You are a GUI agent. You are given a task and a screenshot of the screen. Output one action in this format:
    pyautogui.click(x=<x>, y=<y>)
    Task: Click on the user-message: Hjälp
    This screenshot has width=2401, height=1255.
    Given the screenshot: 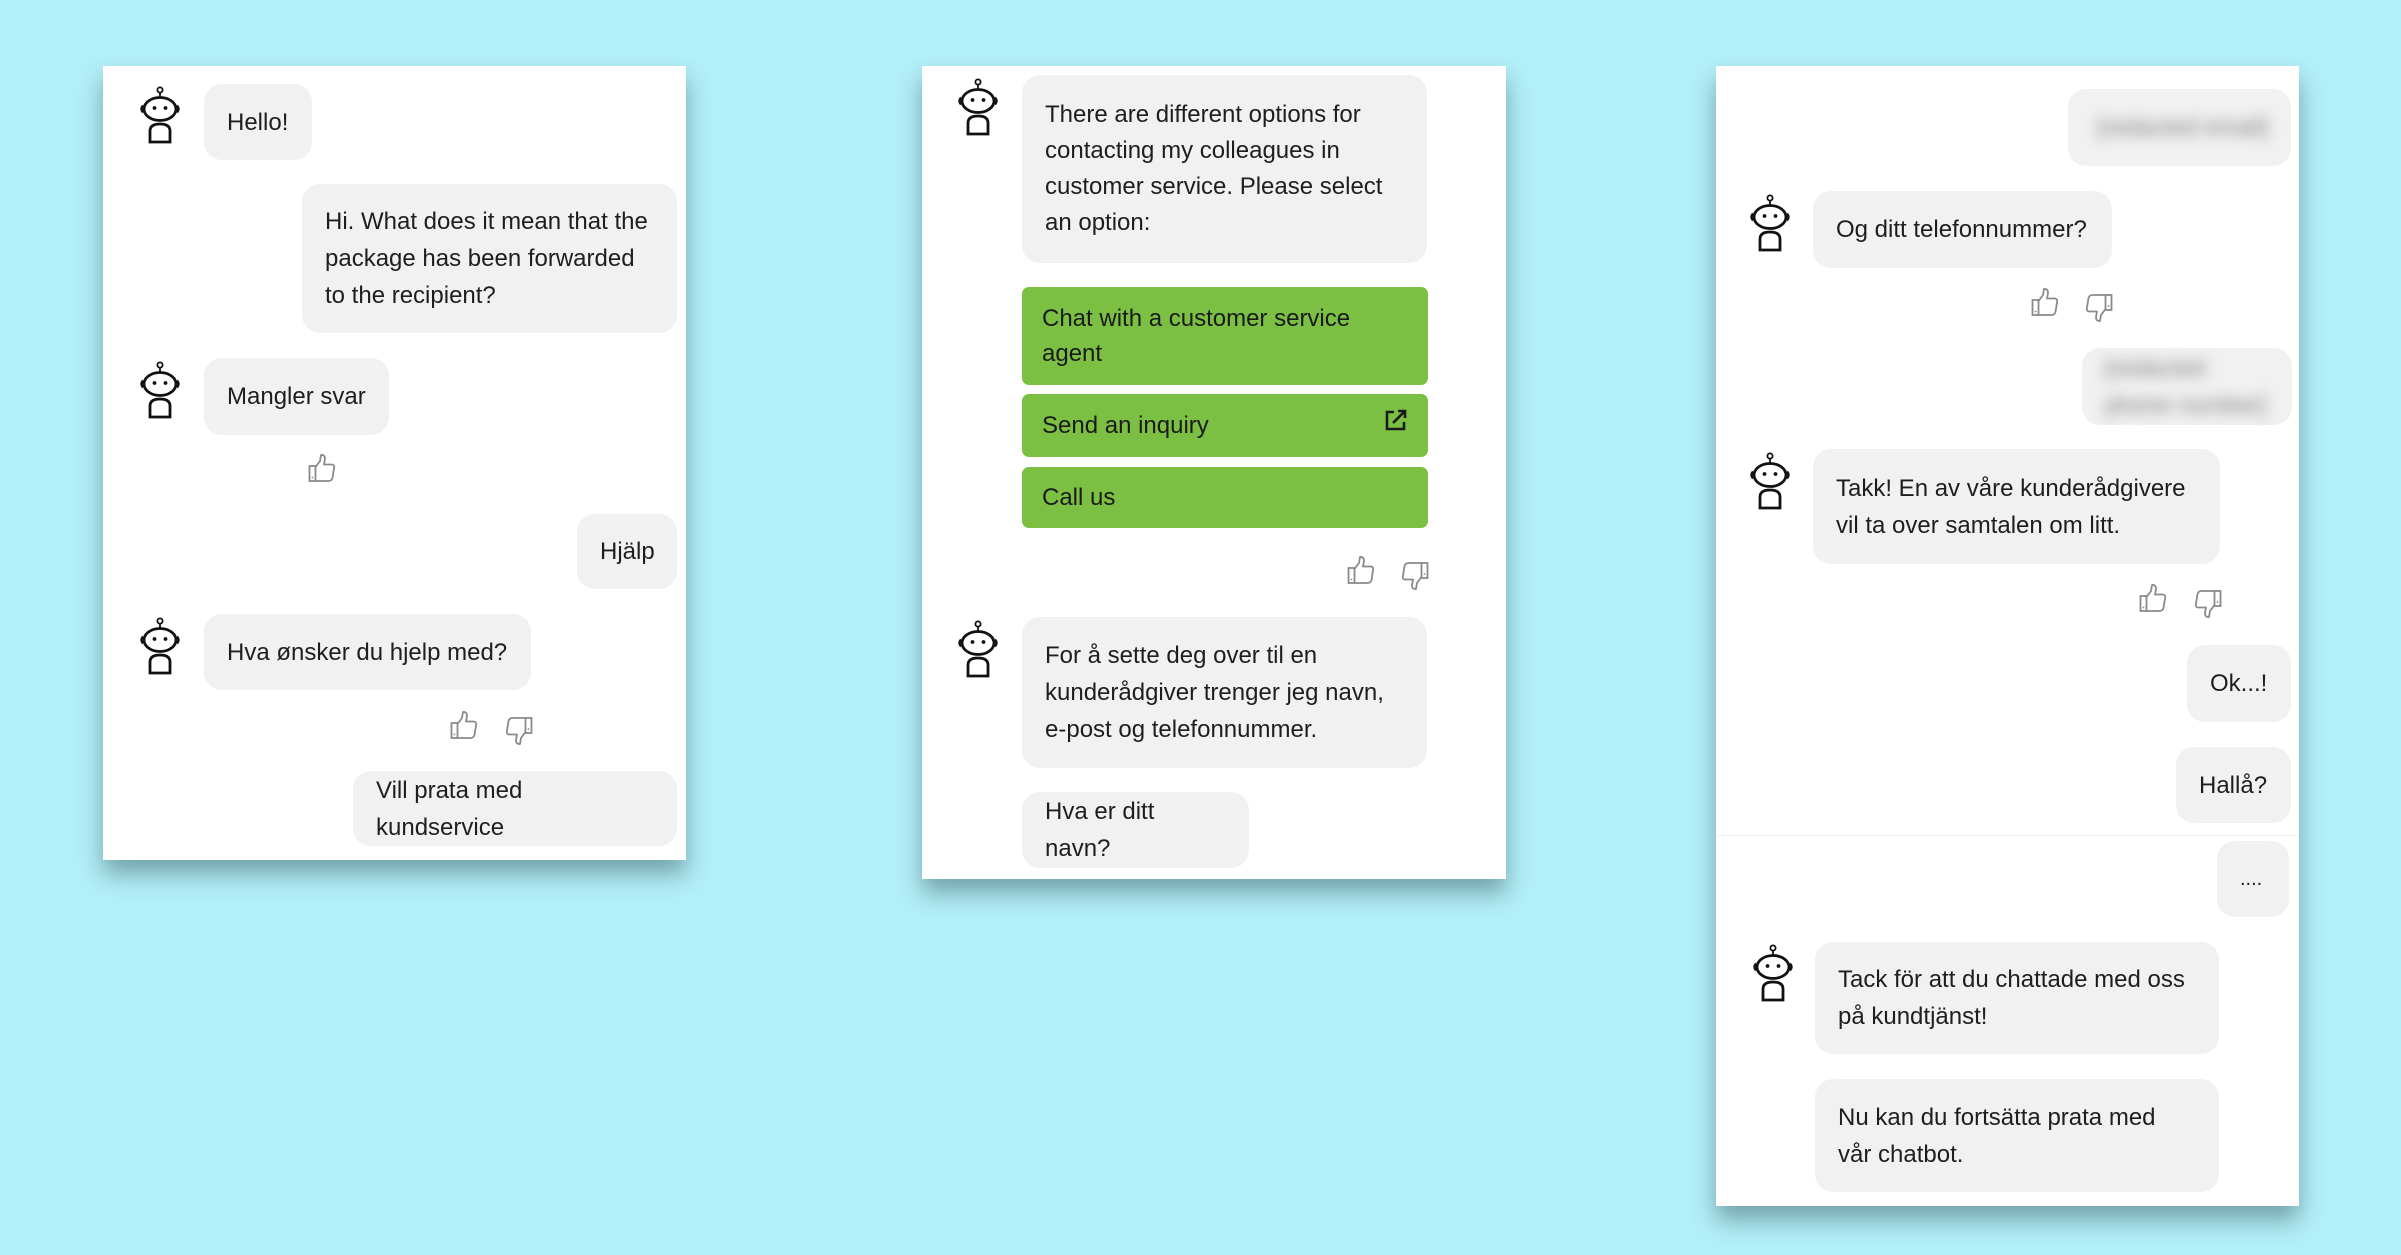 What is the action you would take?
    pyautogui.click(x=627, y=551)
    